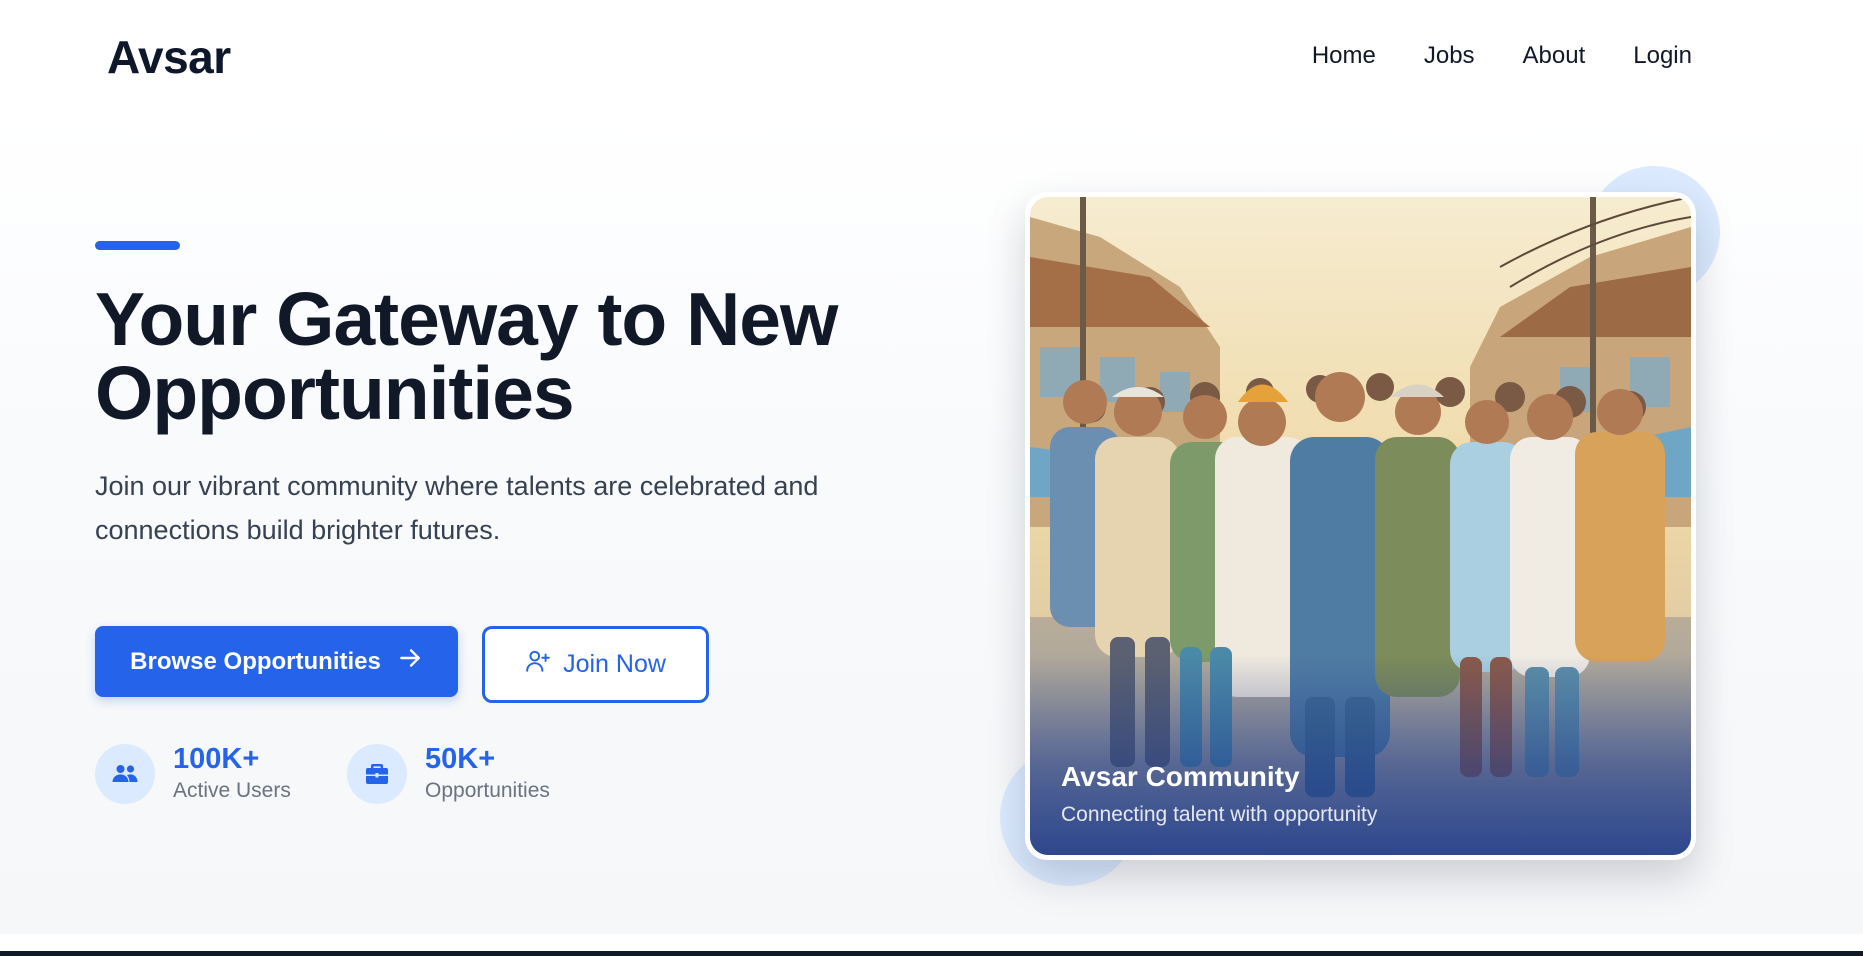 The image size is (1863, 956). I want to click on stat-opportunities: 50K+ Opportunities, so click(448, 774).